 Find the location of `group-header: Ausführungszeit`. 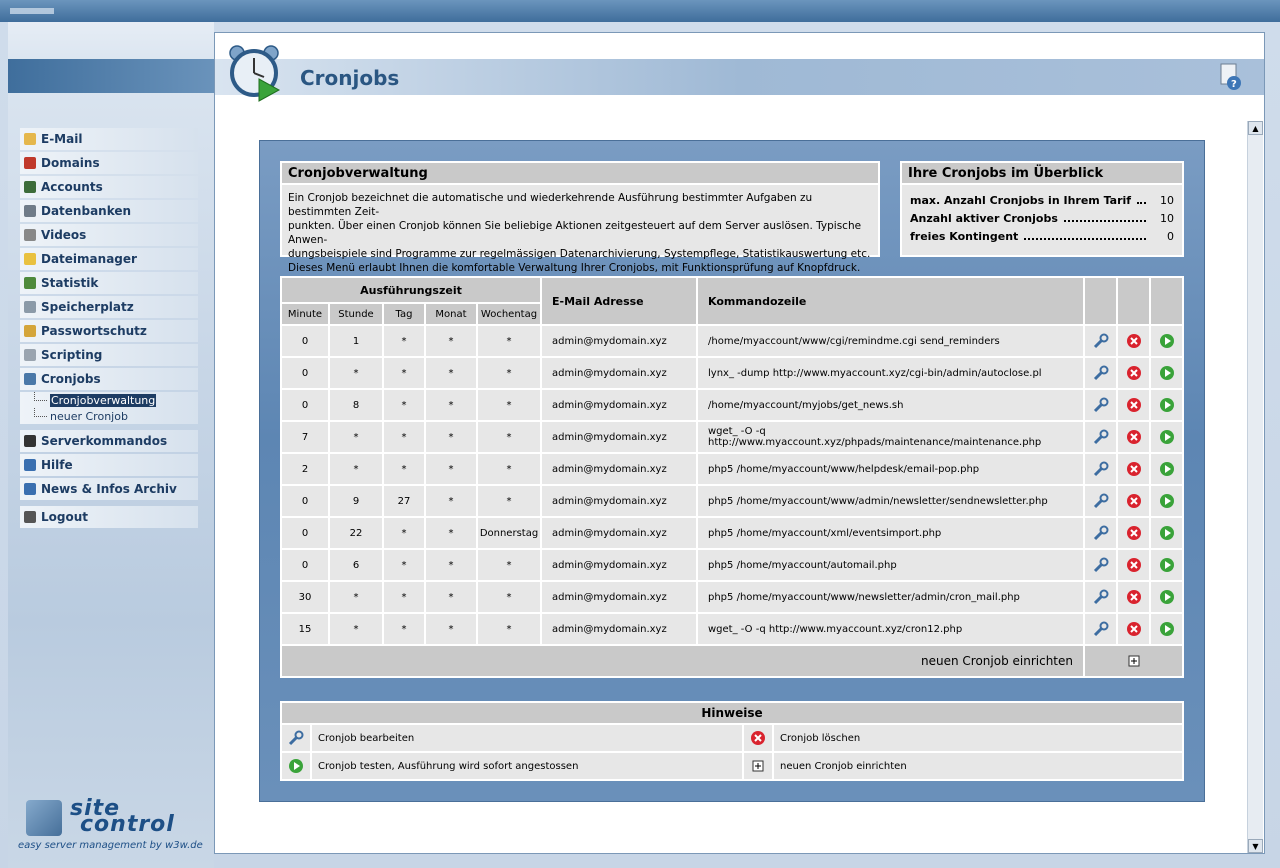

group-header: Ausführungszeit is located at coordinates (411, 290).